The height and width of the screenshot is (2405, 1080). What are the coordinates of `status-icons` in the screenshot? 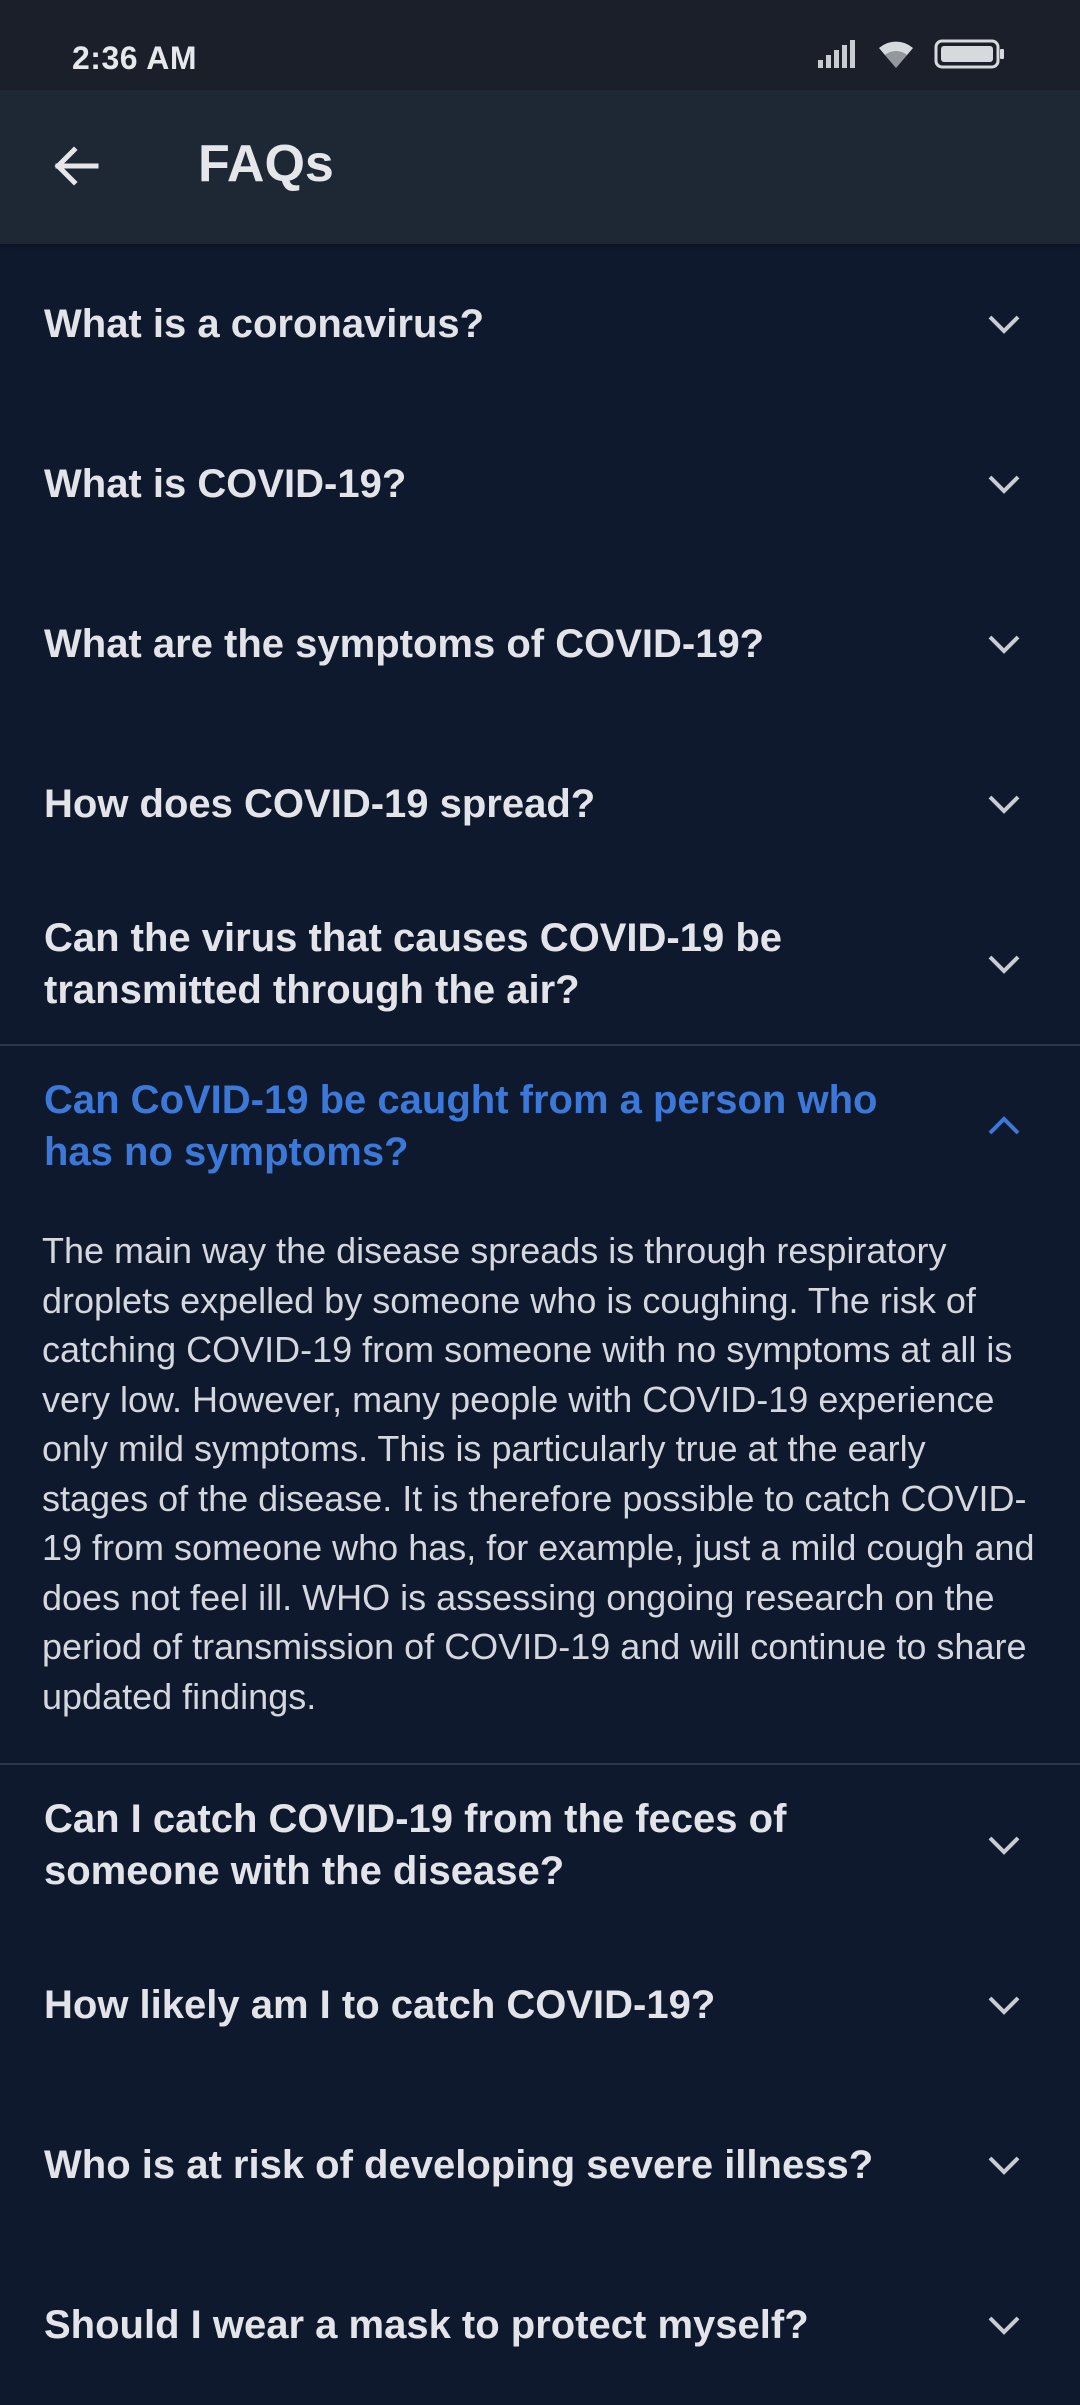 It's located at (912, 56).